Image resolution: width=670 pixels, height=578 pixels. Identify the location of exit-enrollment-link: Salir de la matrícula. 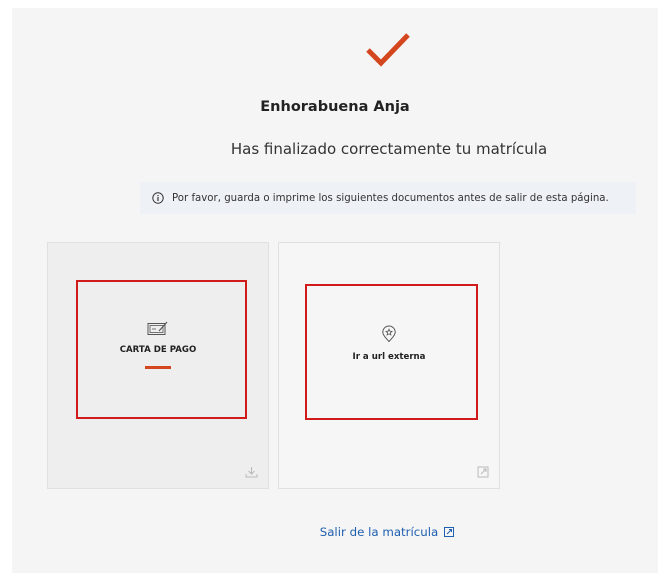
(335, 532).